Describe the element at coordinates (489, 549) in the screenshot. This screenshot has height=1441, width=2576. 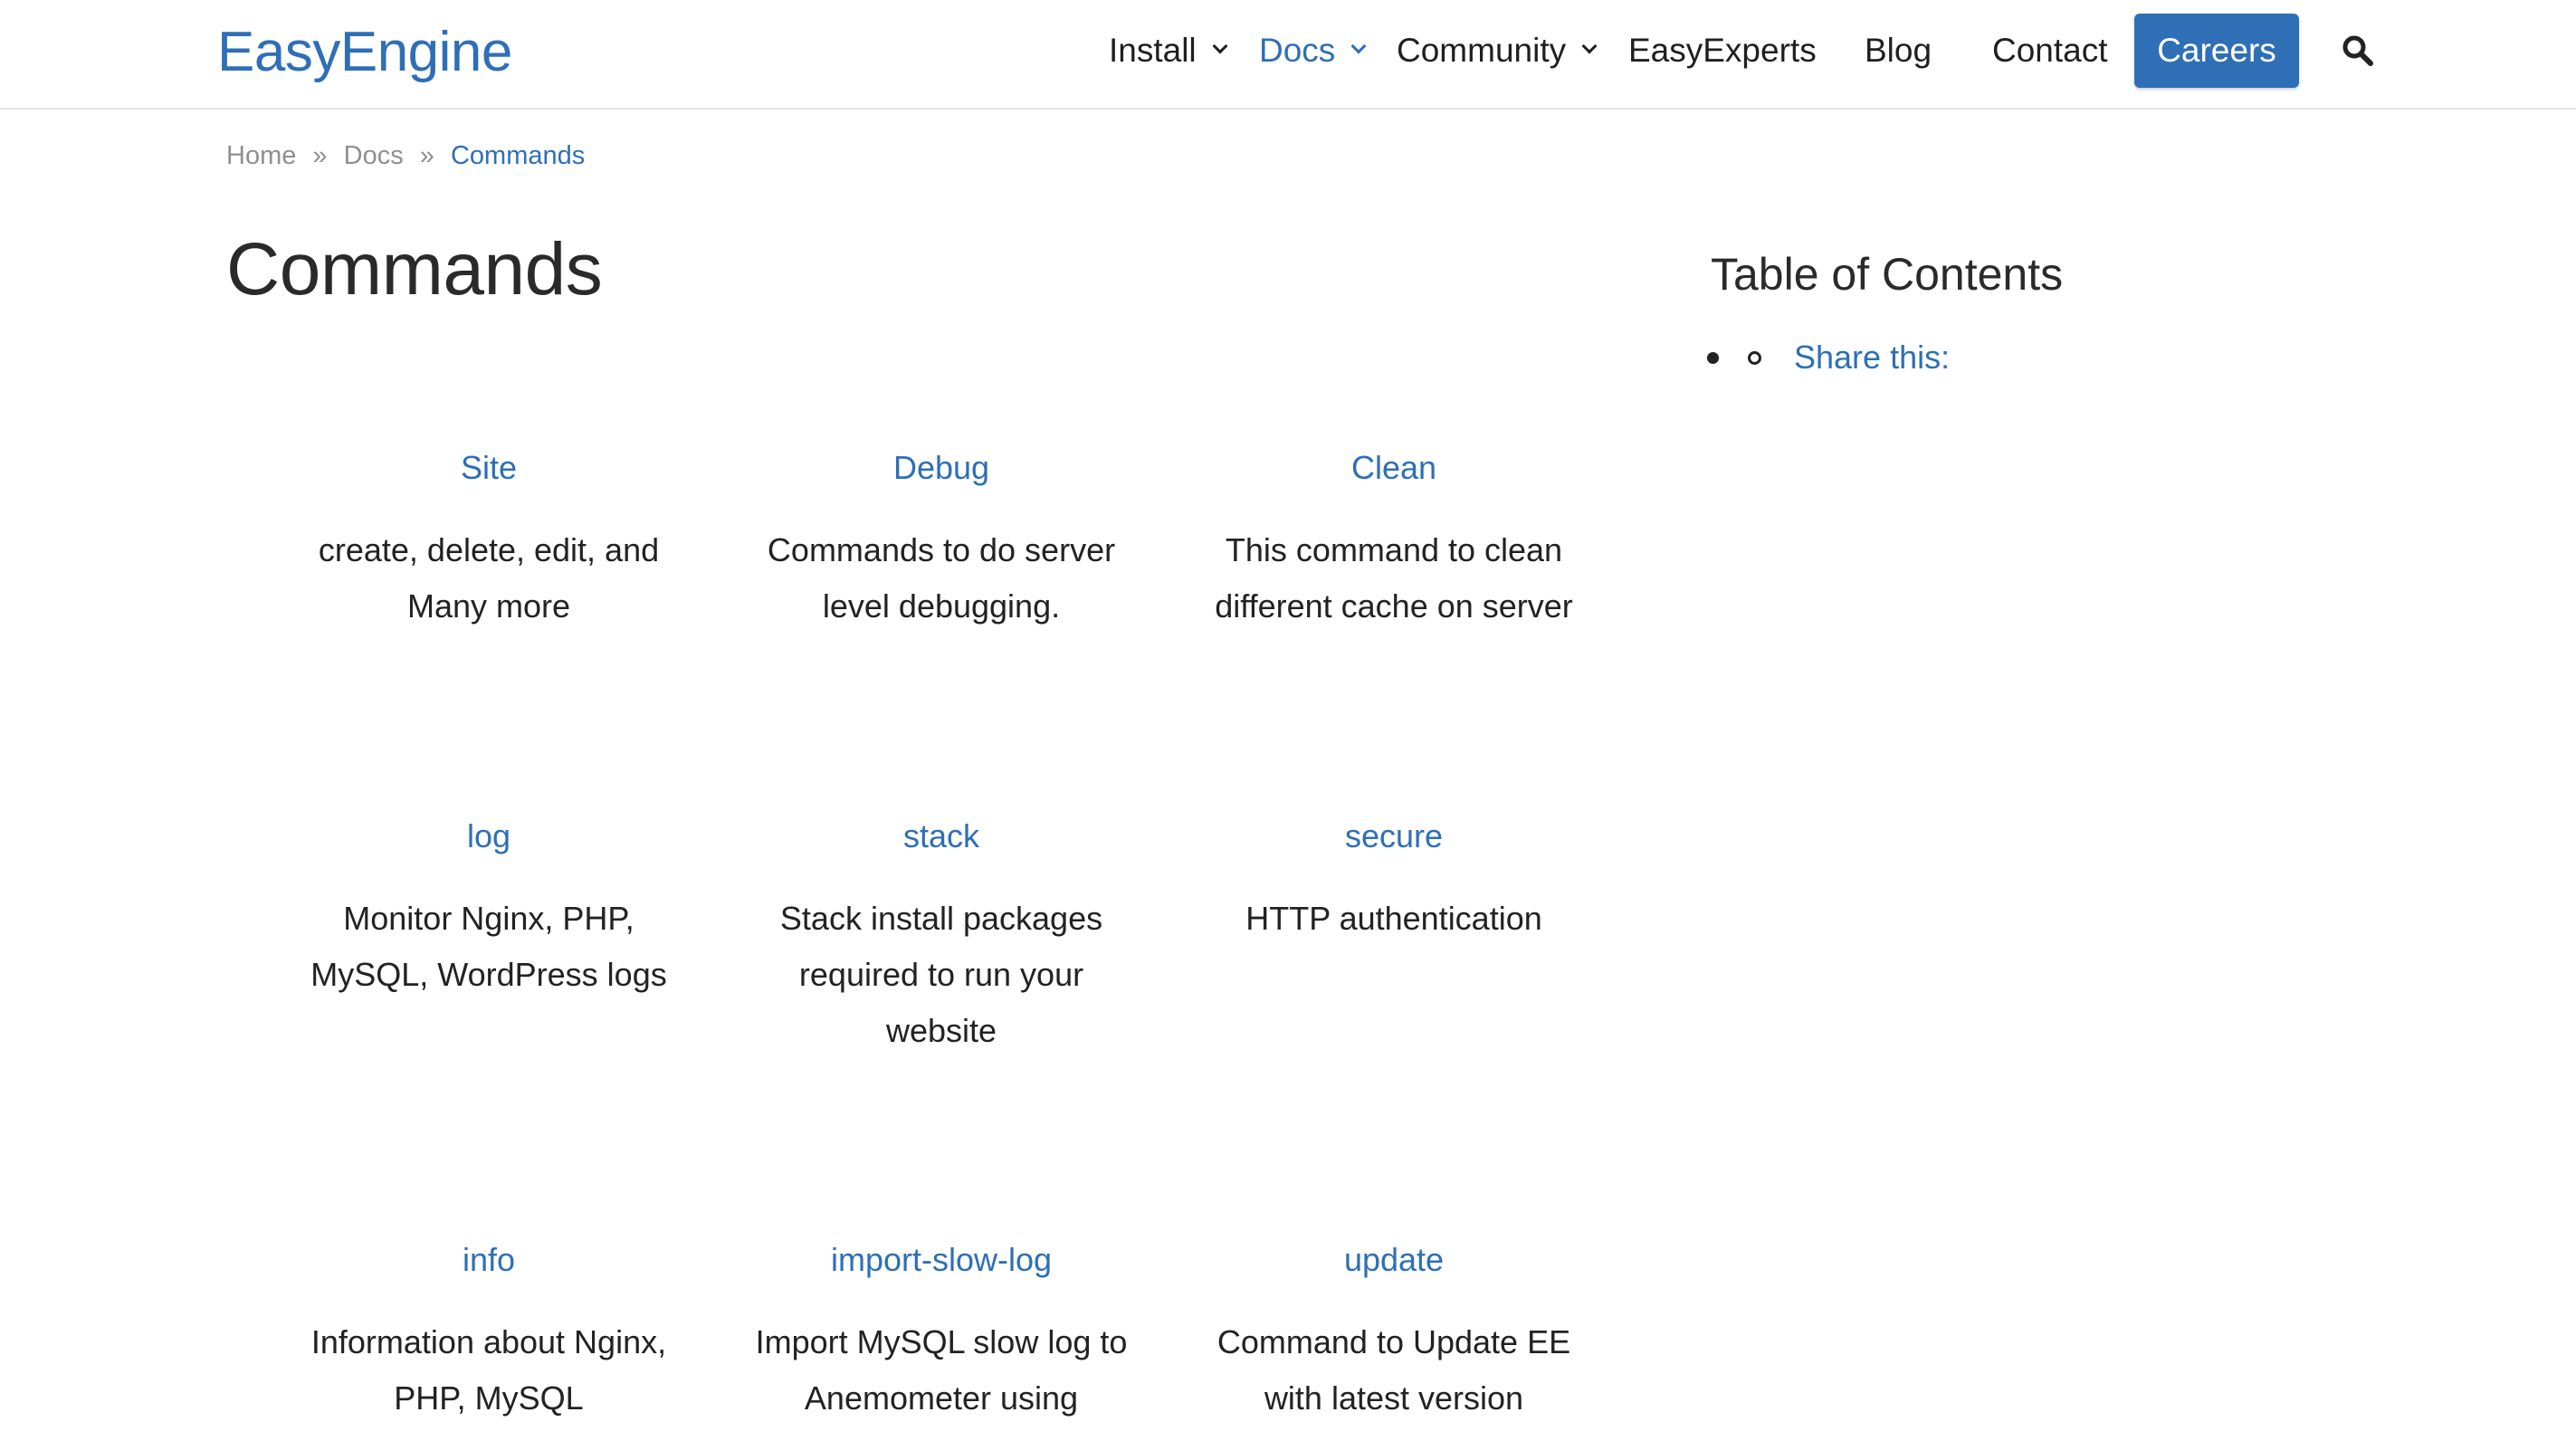
I see `description-line: create, delete, edit, and` at that location.